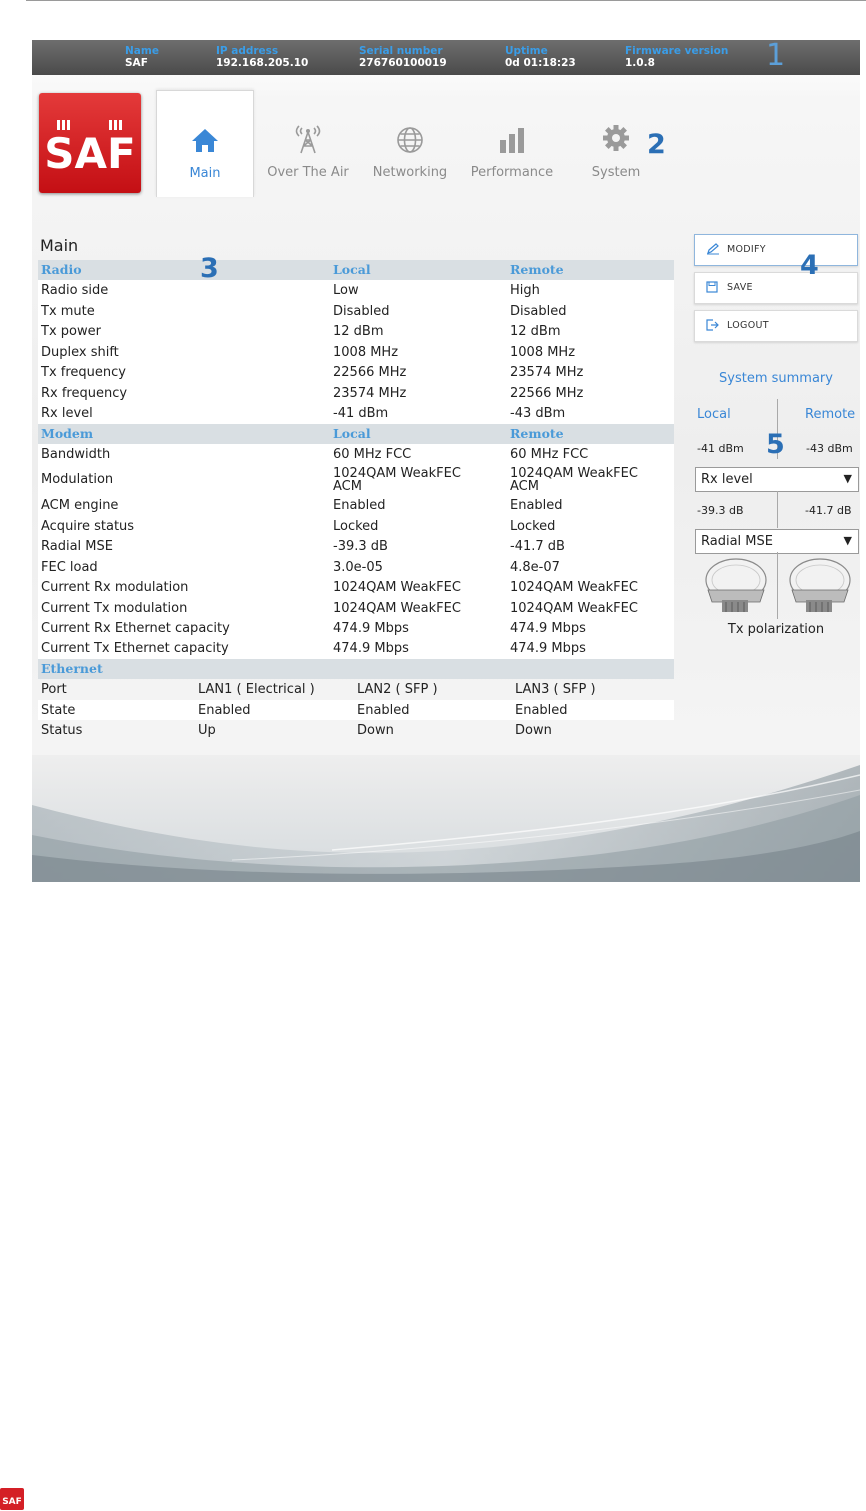  Describe the element at coordinates (777, 479) in the screenshot. I see `metric1-select: Rx level ▼` at that location.